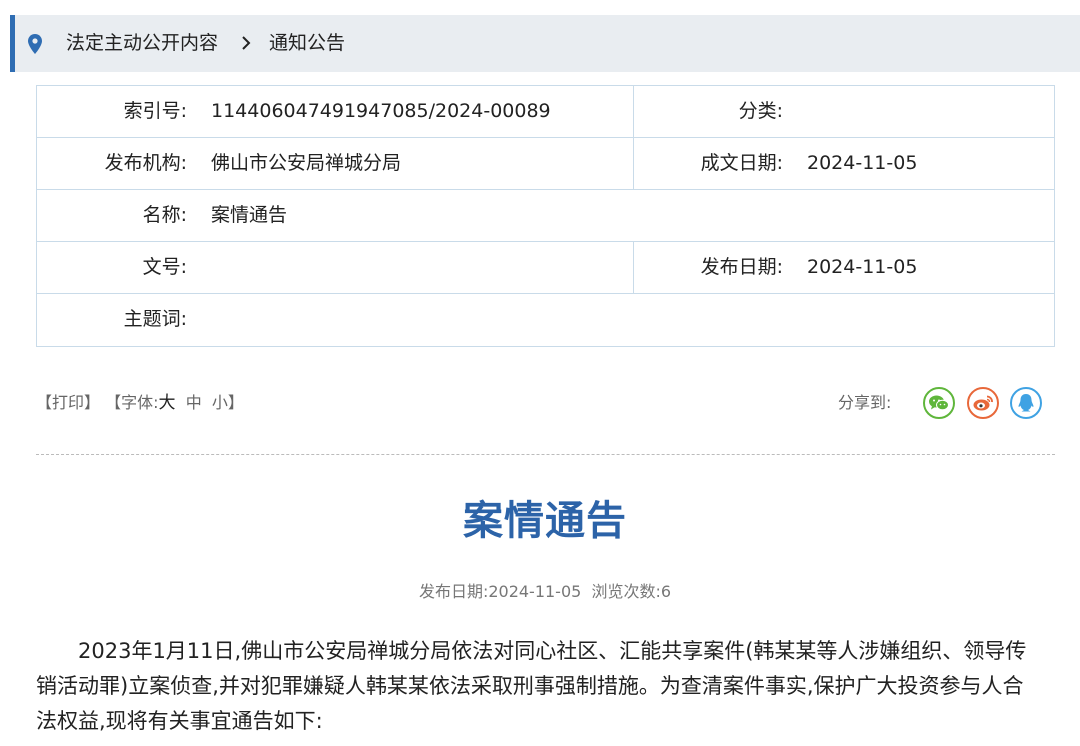 The height and width of the screenshot is (746, 1080). Describe the element at coordinates (194, 402) in the screenshot. I see `font-size-medium-link: 中` at that location.